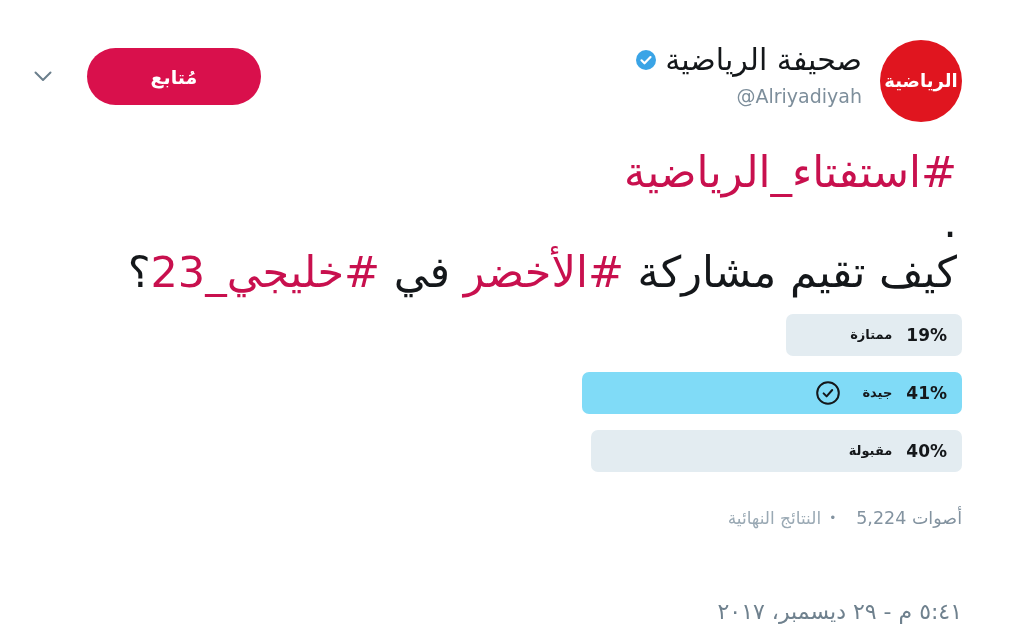 The image size is (1024, 644). I want to click on poll-percent: 19%, so click(926, 335).